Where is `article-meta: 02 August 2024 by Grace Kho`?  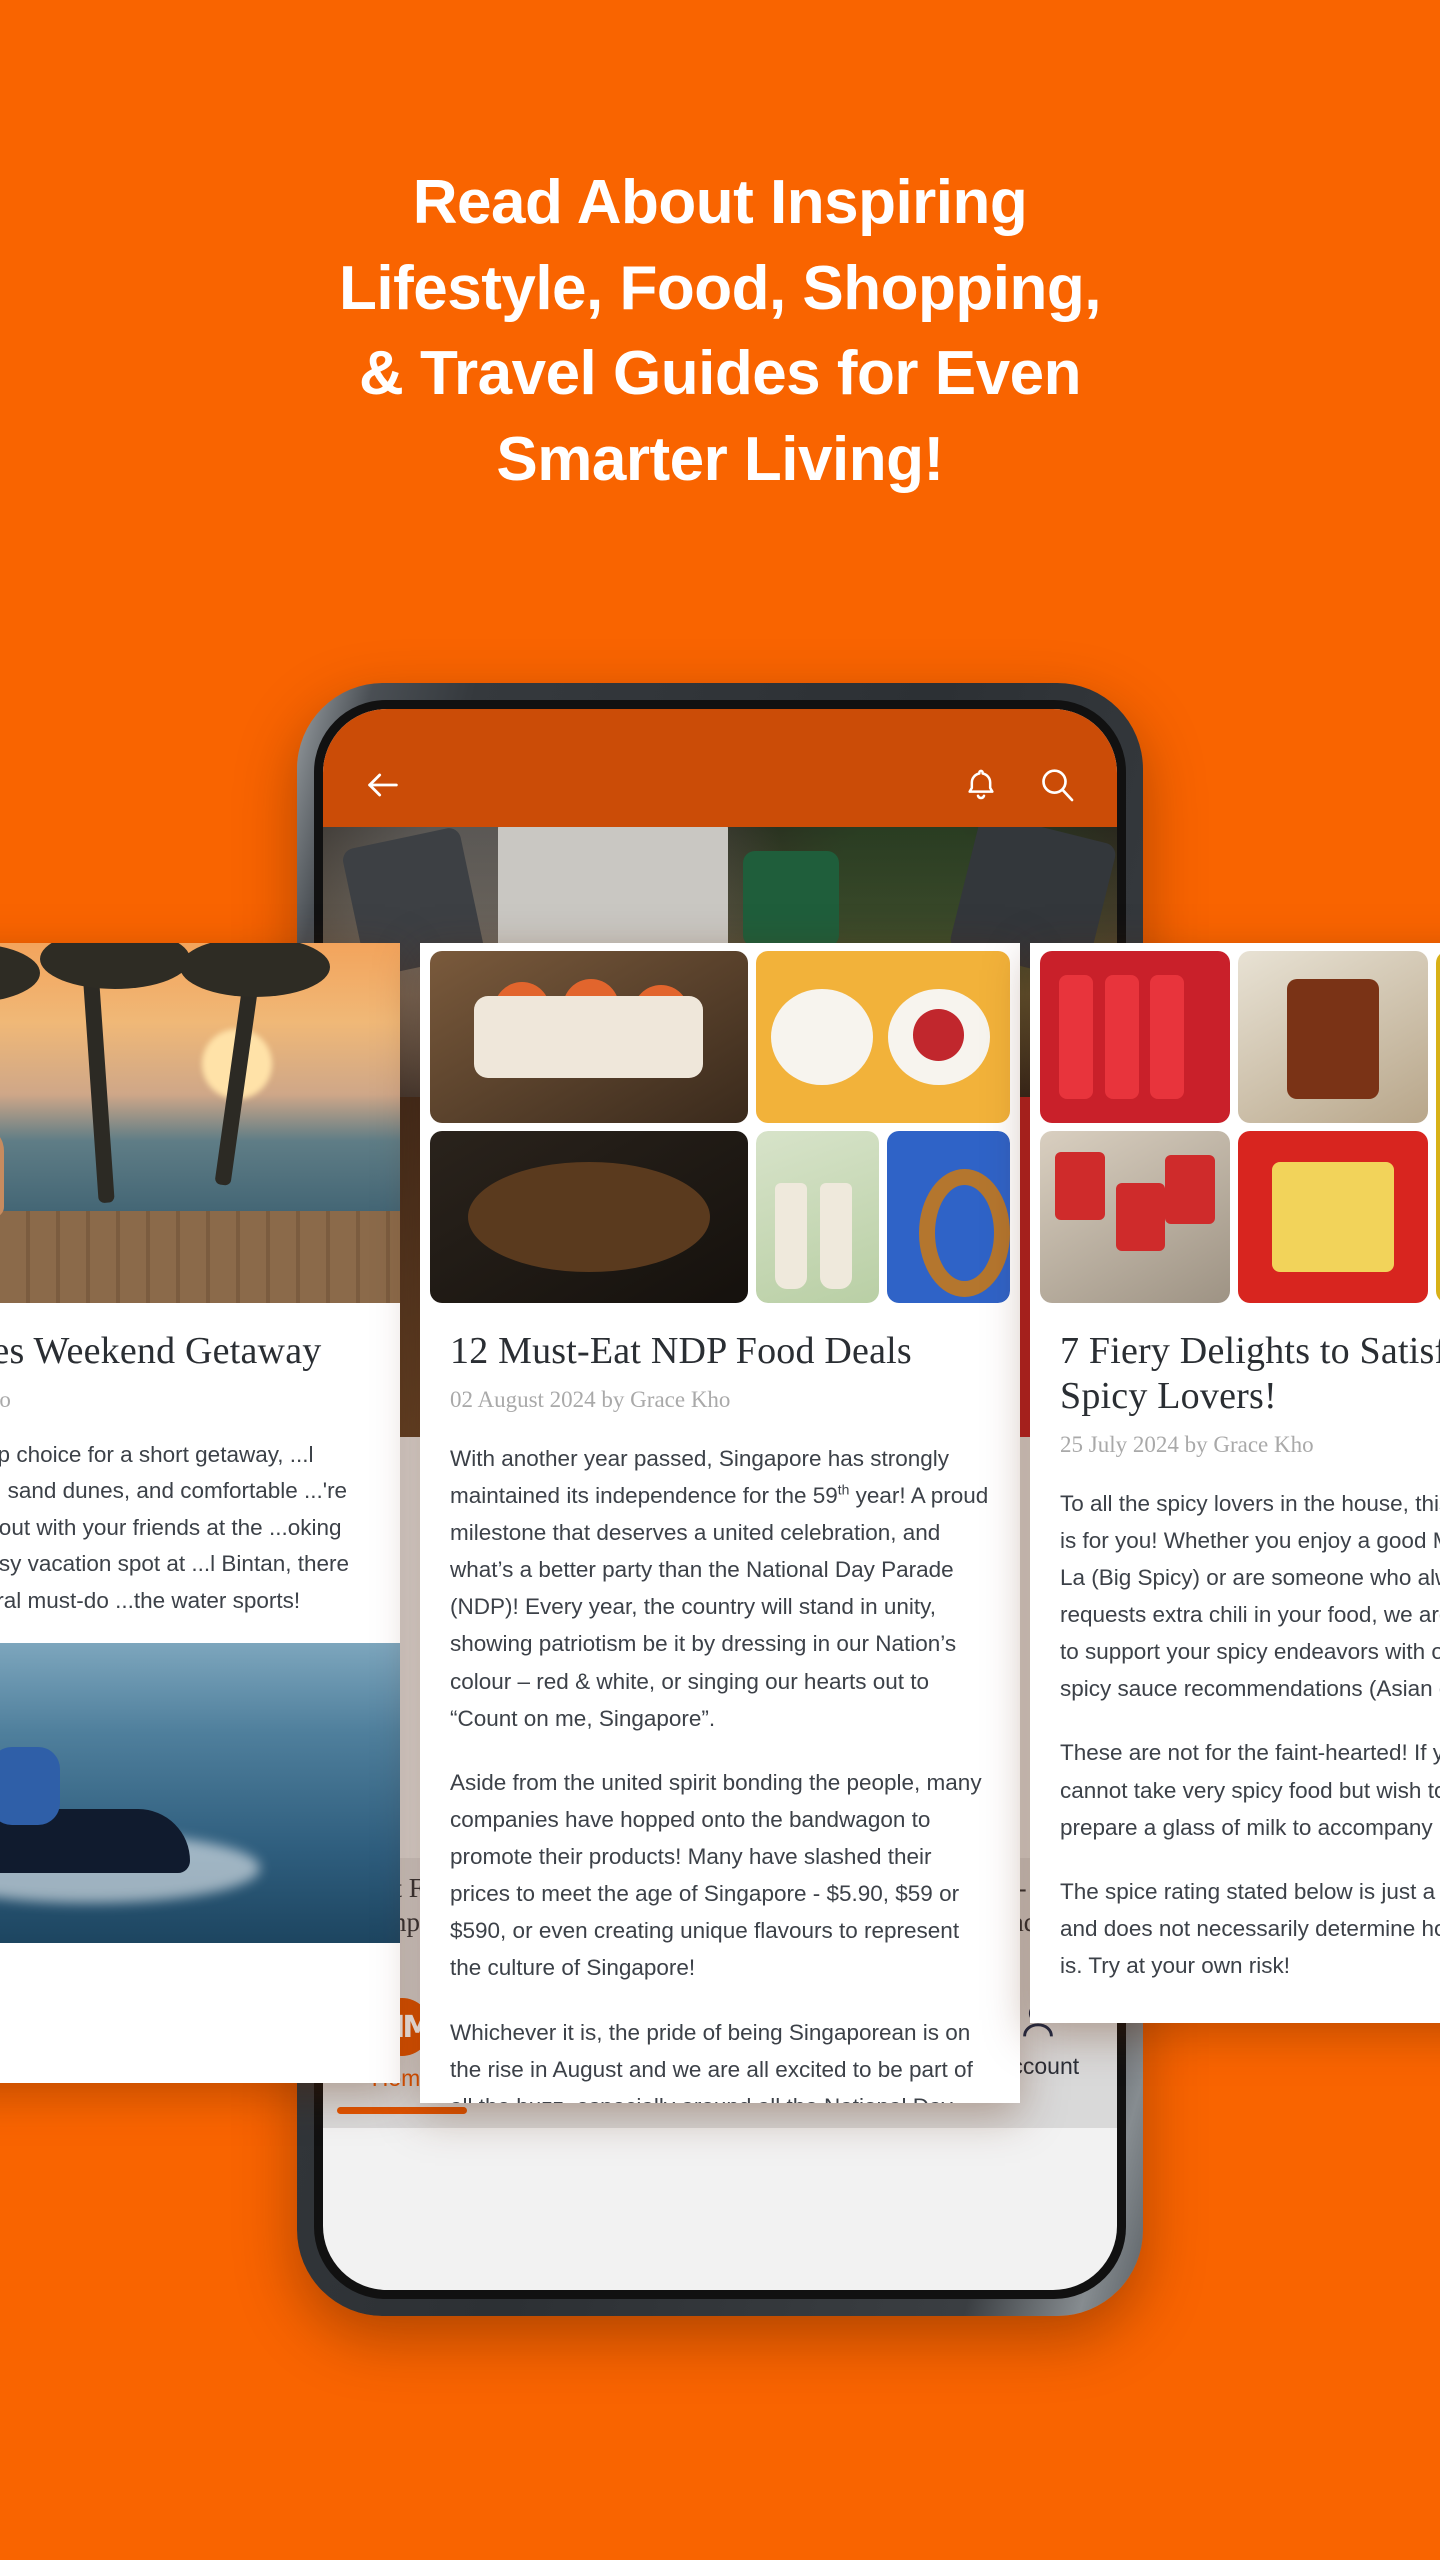
article-meta: 02 August 2024 by Grace Kho is located at coordinates (590, 1399).